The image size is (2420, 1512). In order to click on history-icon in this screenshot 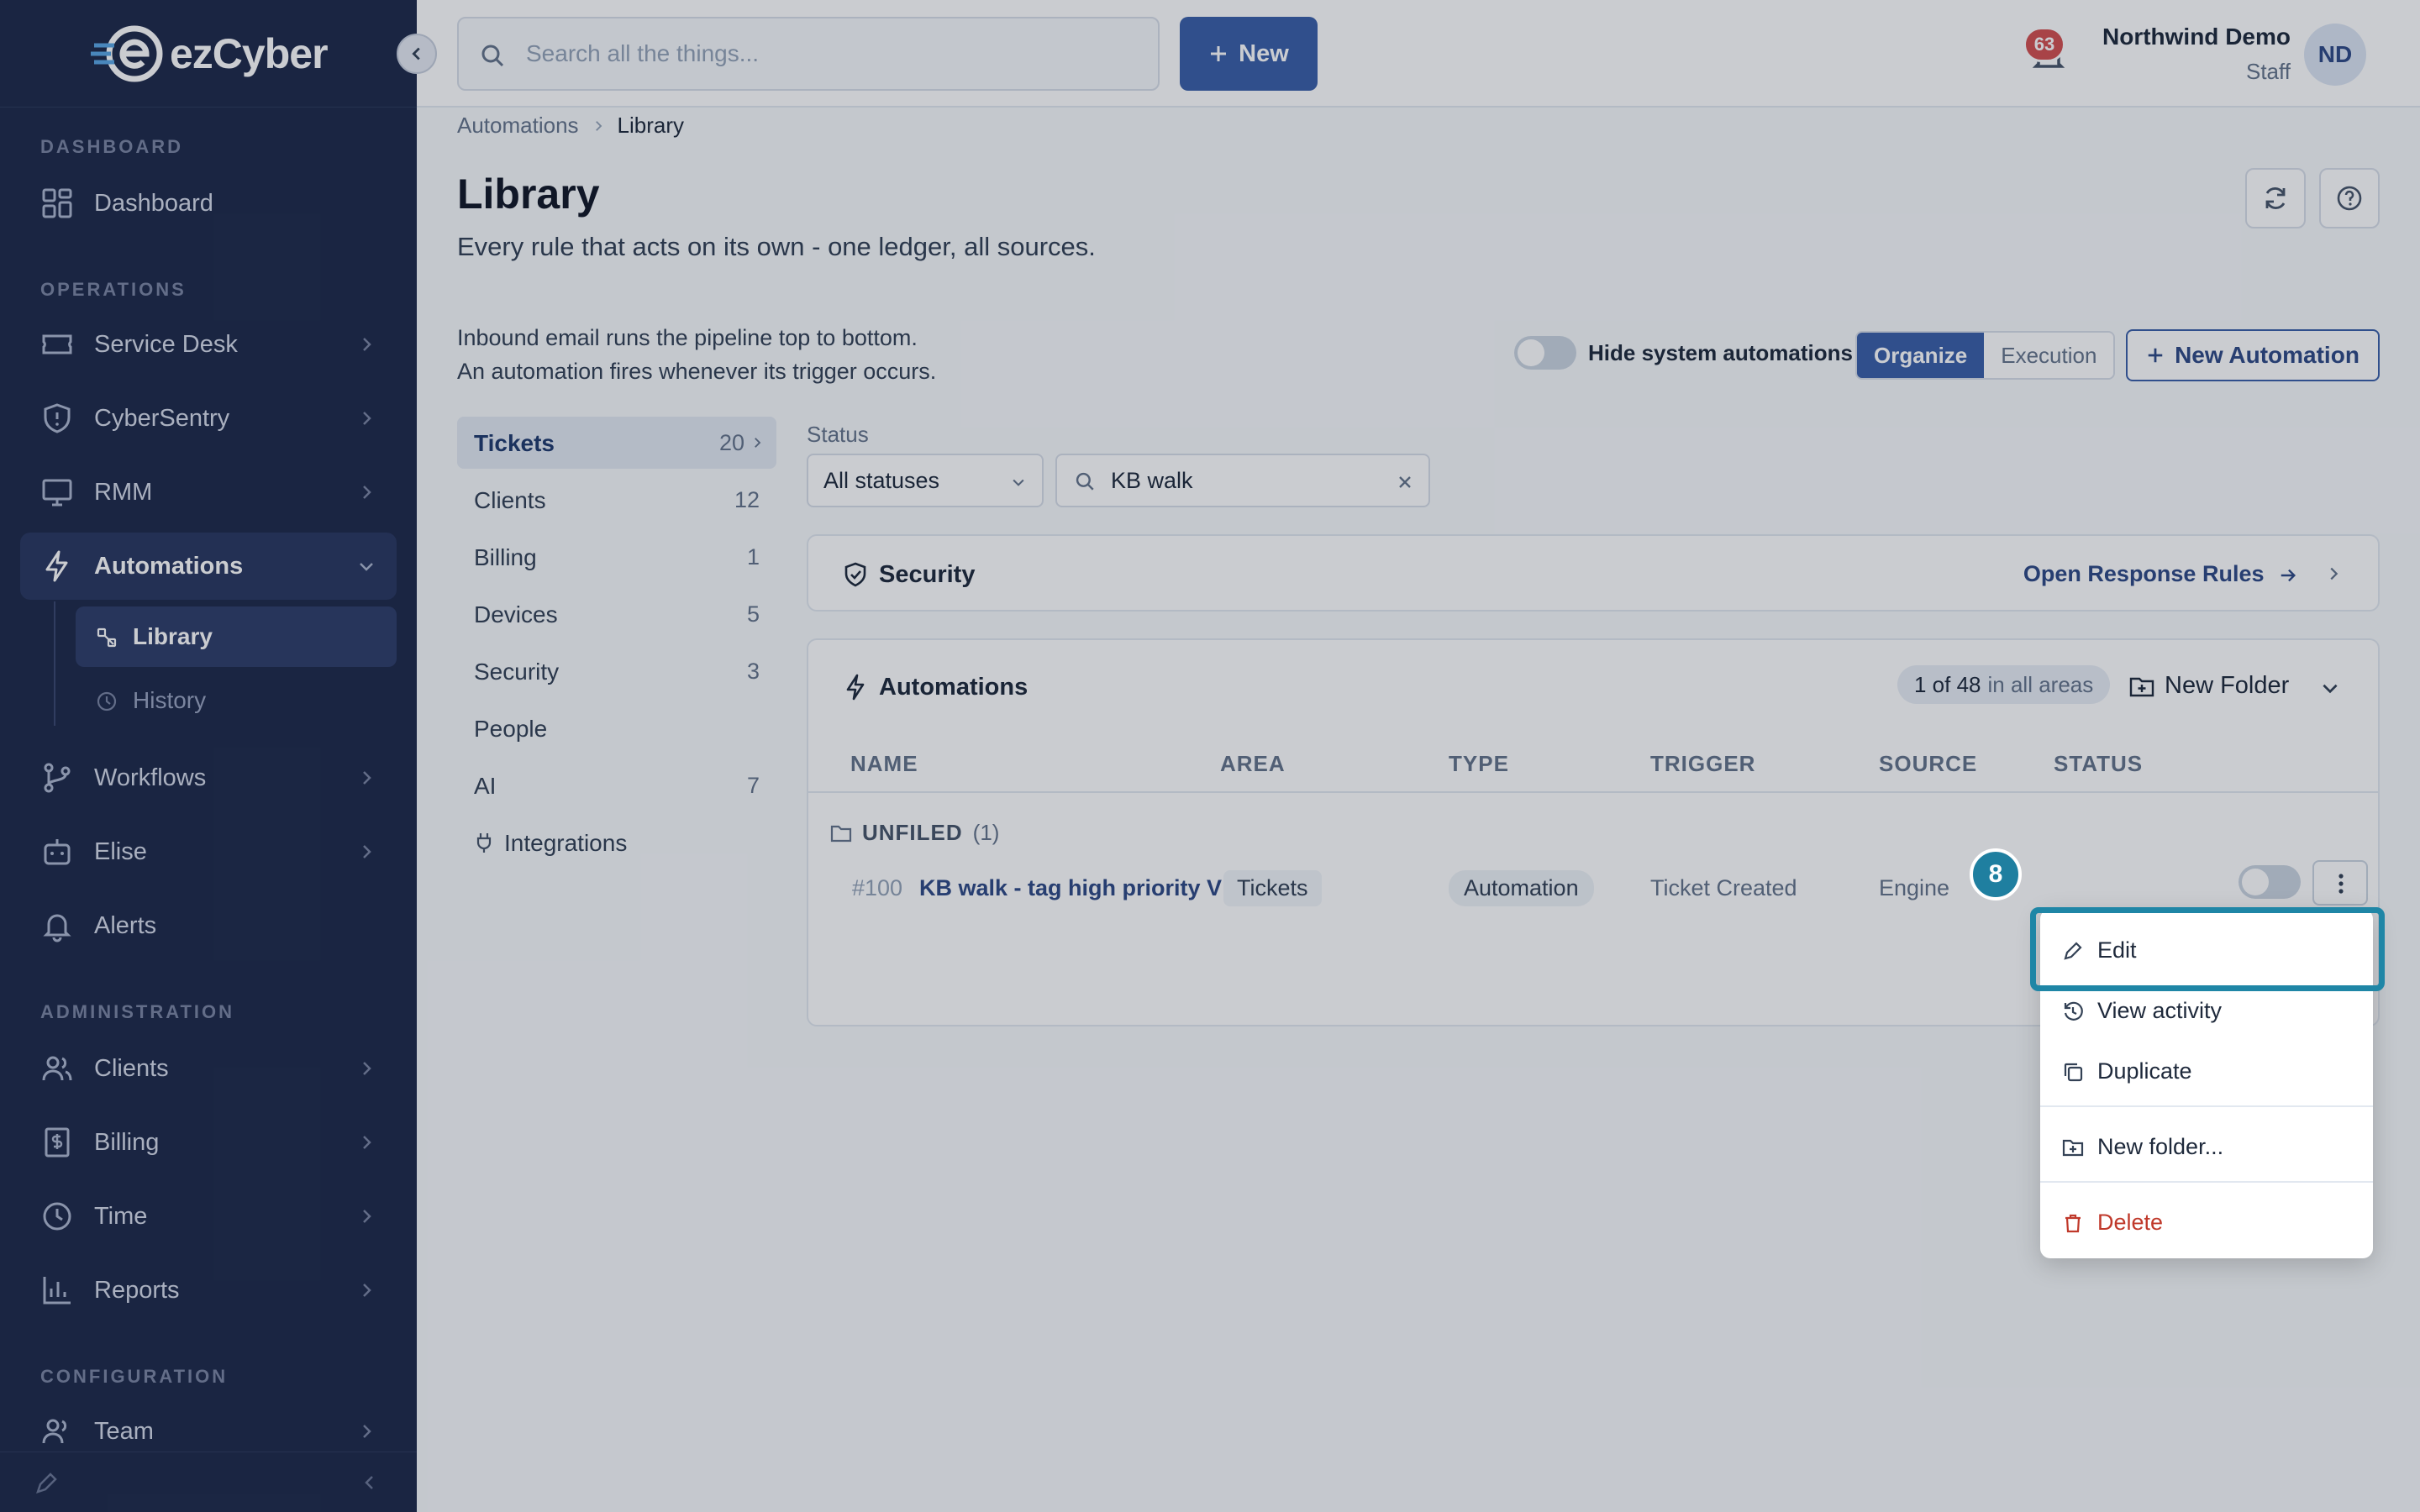, I will do `click(2073, 1011)`.